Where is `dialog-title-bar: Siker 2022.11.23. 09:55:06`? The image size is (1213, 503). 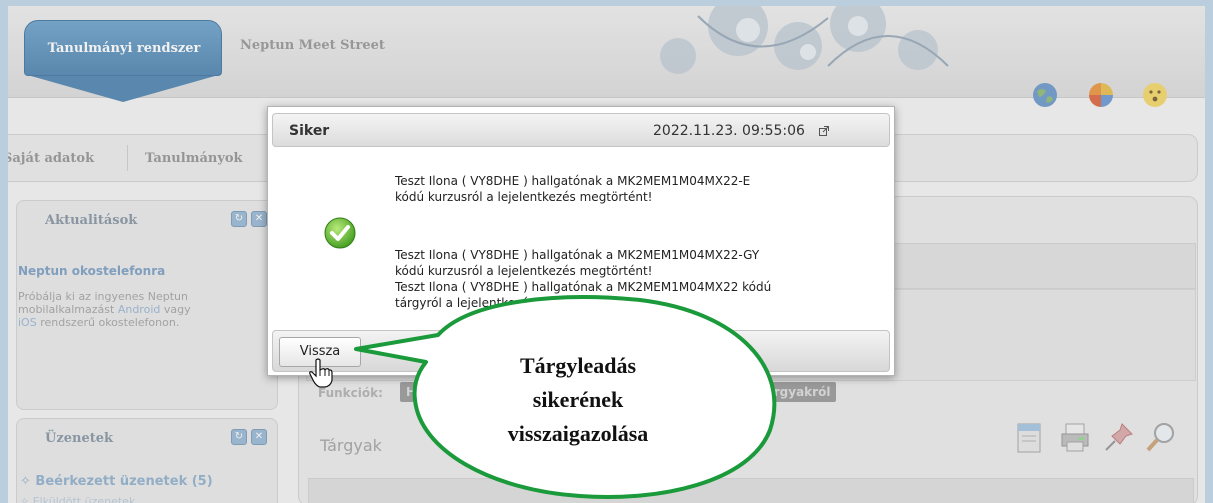
dialog-title-bar: Siker 2022.11.23. 09:55:06 is located at coordinates (581, 130).